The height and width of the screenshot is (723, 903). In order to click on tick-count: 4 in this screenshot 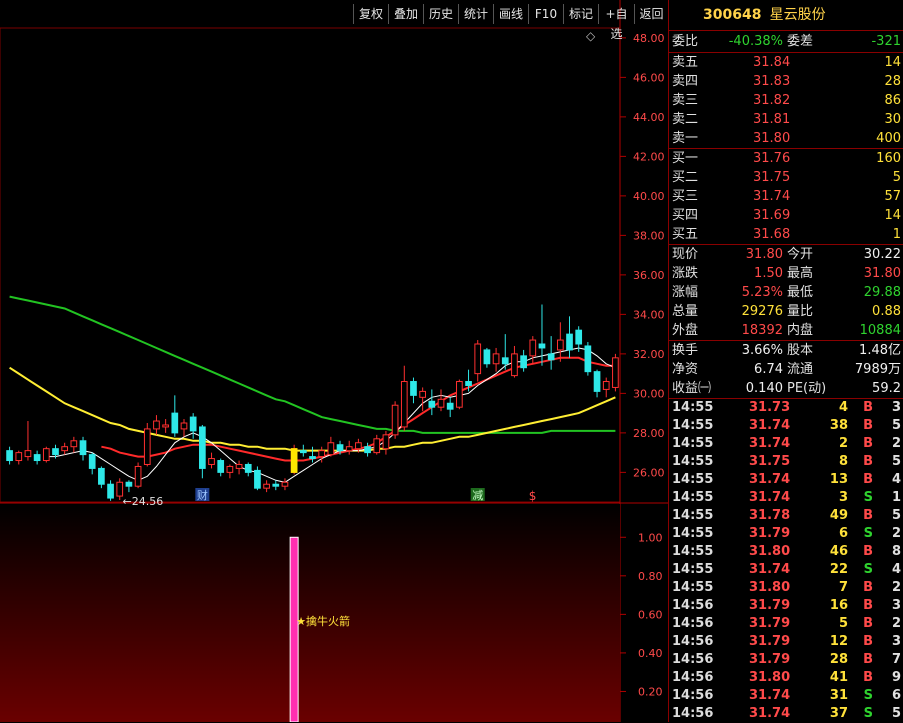, I will do `click(896, 479)`.